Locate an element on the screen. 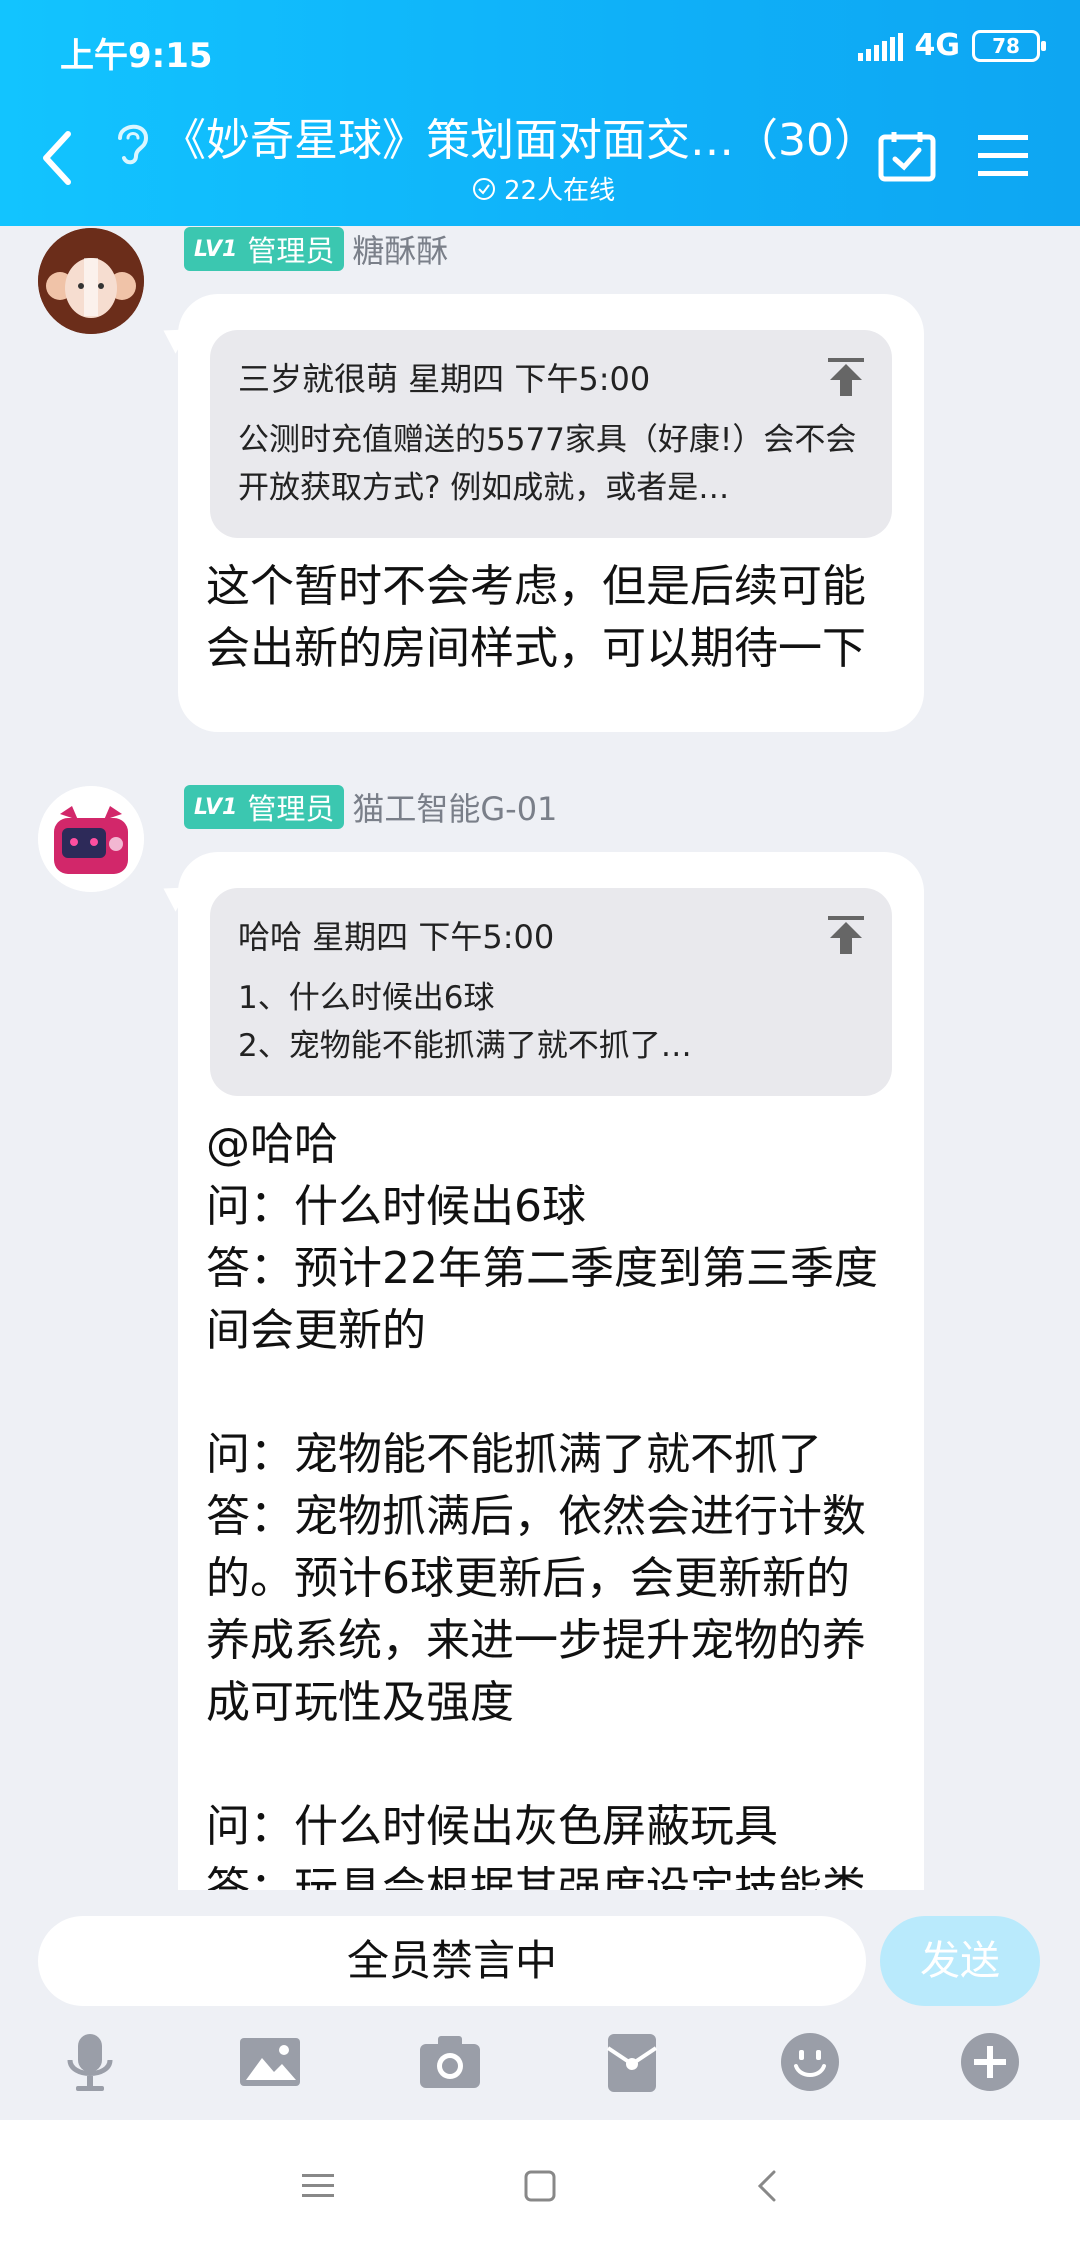 This screenshot has height=2248, width=1080. battery-level: 78 is located at coordinates (1006, 45).